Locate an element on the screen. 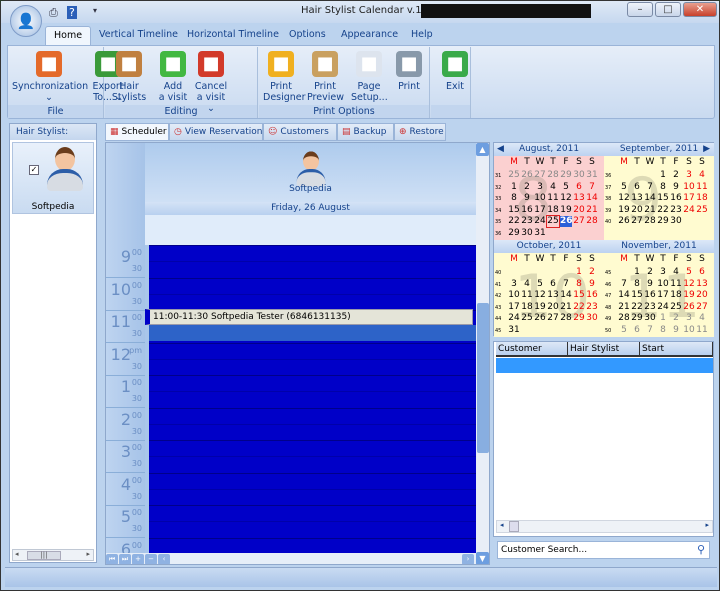  tab-scheduler: ▦ Scheduler is located at coordinates (137, 132).